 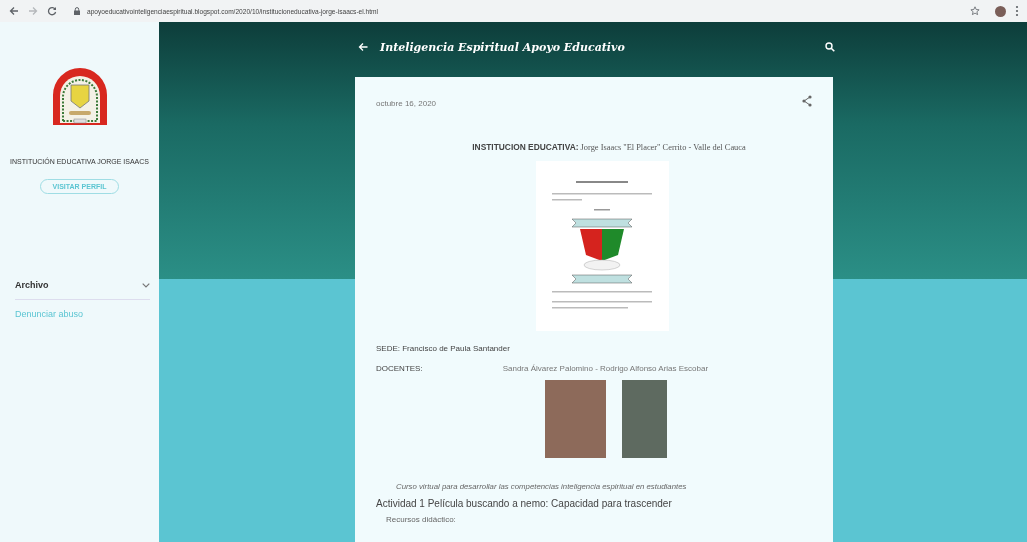 What do you see at coordinates (77, 11) in the screenshot?
I see `lock-icon` at bounding box center [77, 11].